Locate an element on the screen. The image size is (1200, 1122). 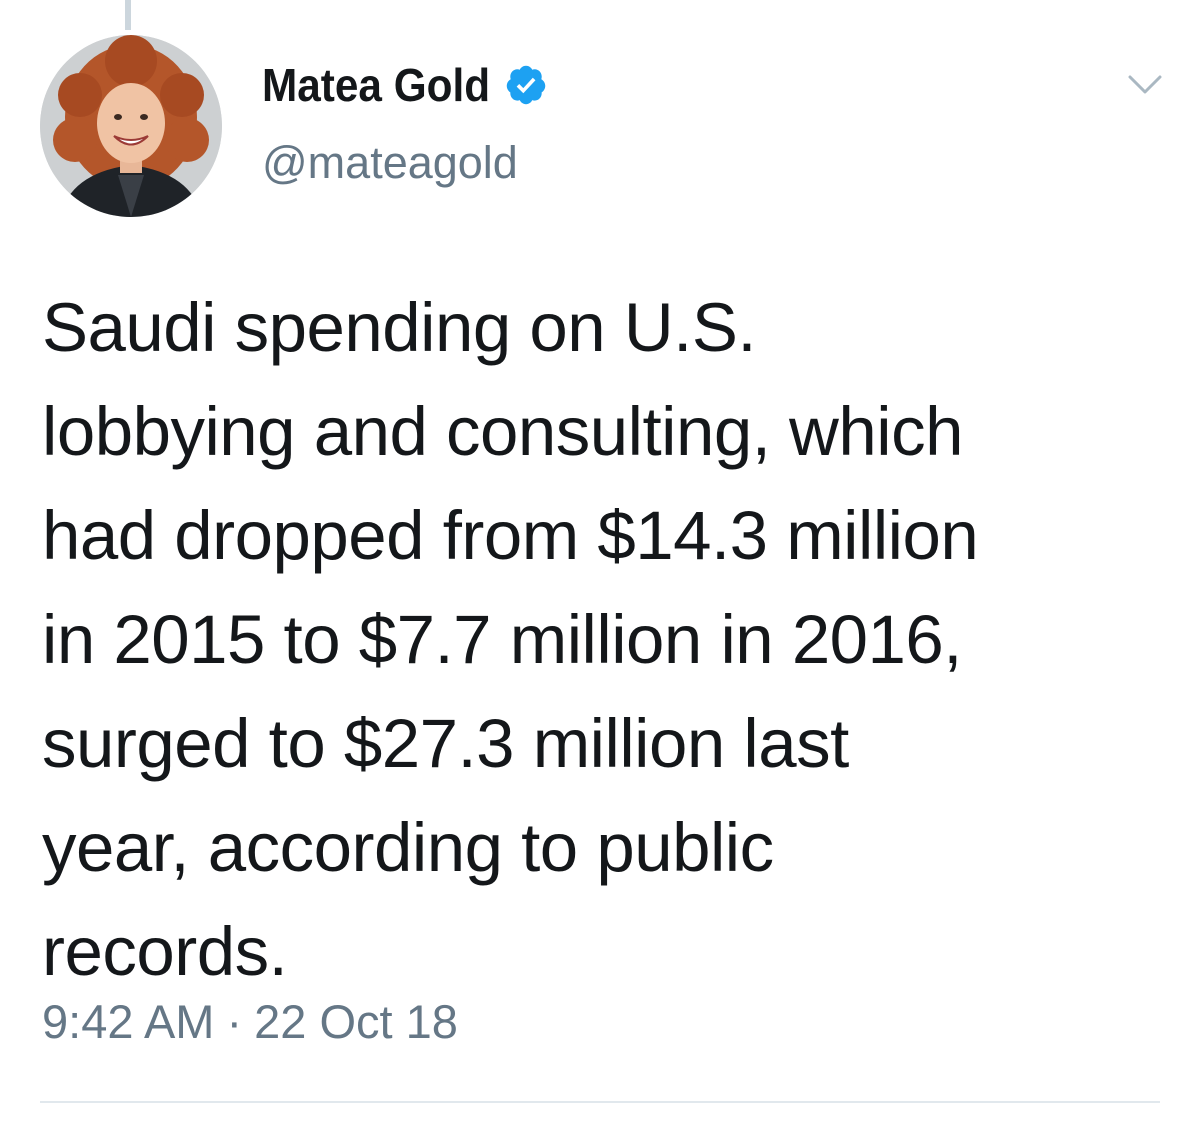
author-handle: @mateagold is located at coordinates (390, 162).